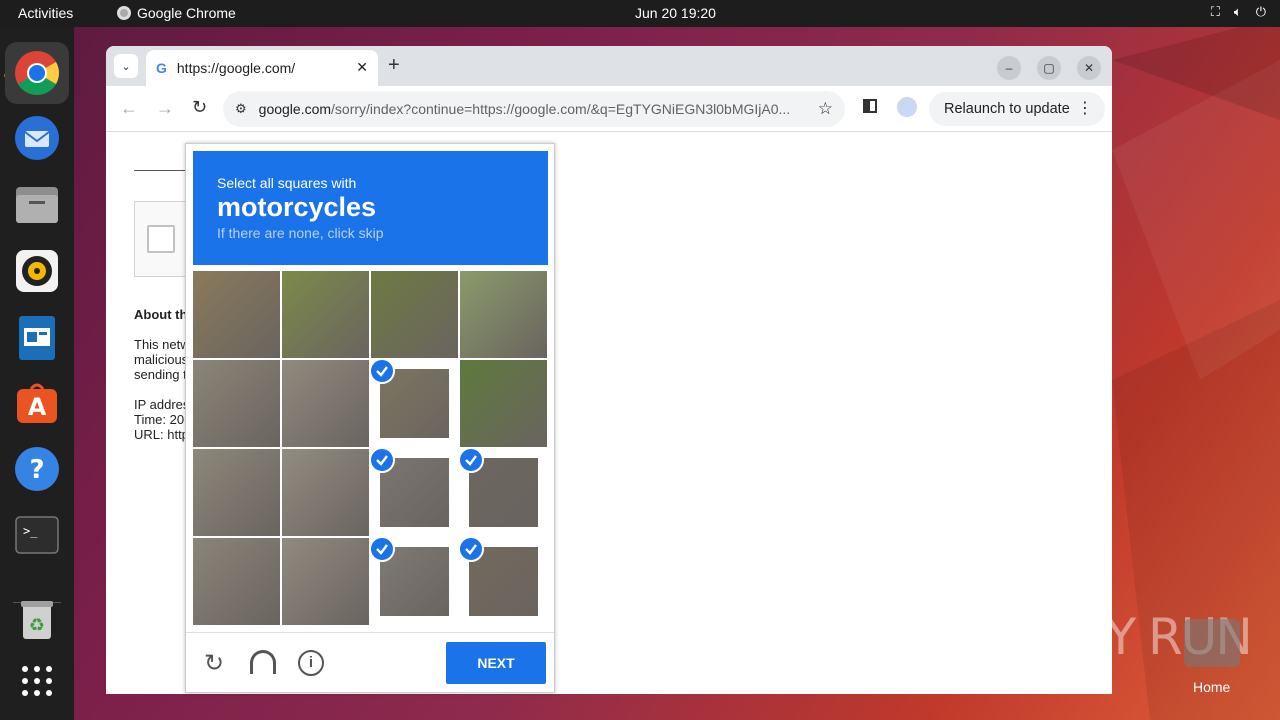 This screenshot has width=1280, height=720. What do you see at coordinates (287, 183) in the screenshot?
I see `captcha-instruction: Select all squares with` at bounding box center [287, 183].